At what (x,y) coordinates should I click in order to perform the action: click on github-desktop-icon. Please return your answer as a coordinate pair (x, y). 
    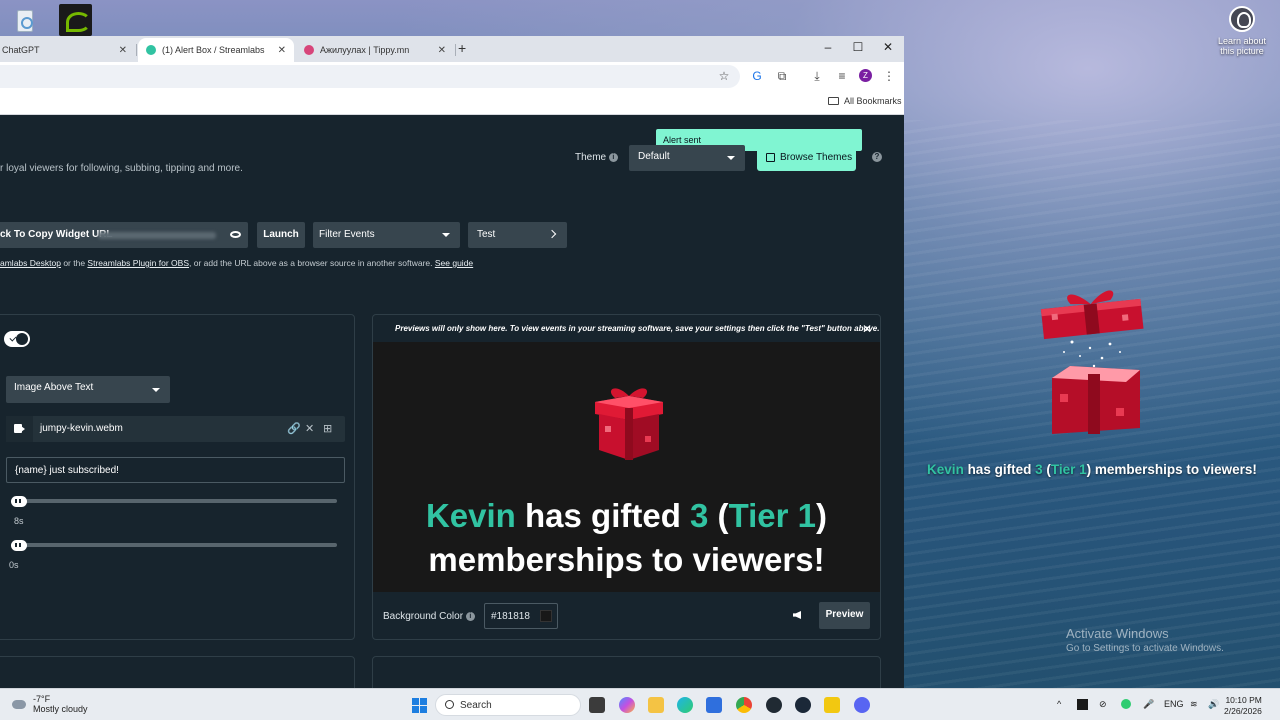
    Looking at the image, I should click on (774, 705).